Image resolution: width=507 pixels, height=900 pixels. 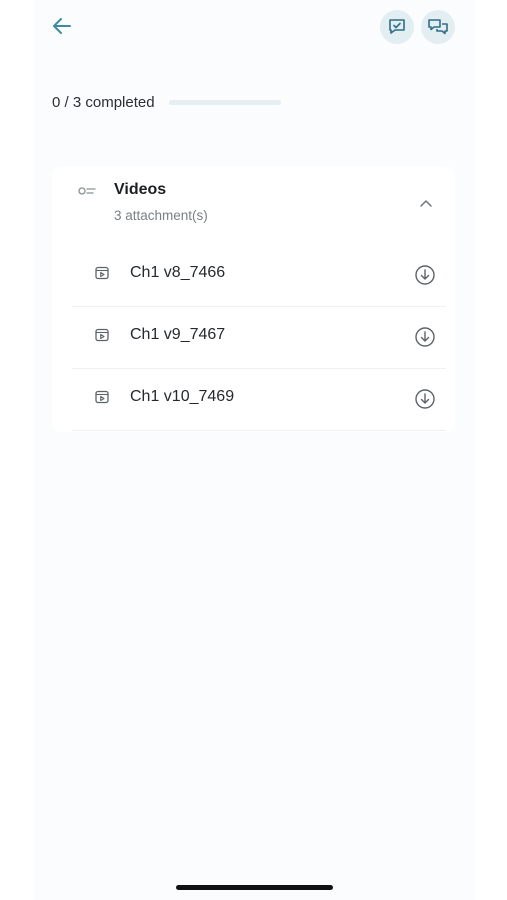 What do you see at coordinates (426, 203) in the screenshot?
I see `chevron-up-icon` at bounding box center [426, 203].